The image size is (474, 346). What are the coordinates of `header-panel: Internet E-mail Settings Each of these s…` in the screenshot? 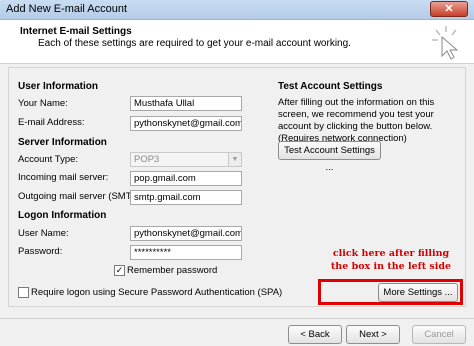 It's located at (237, 42).